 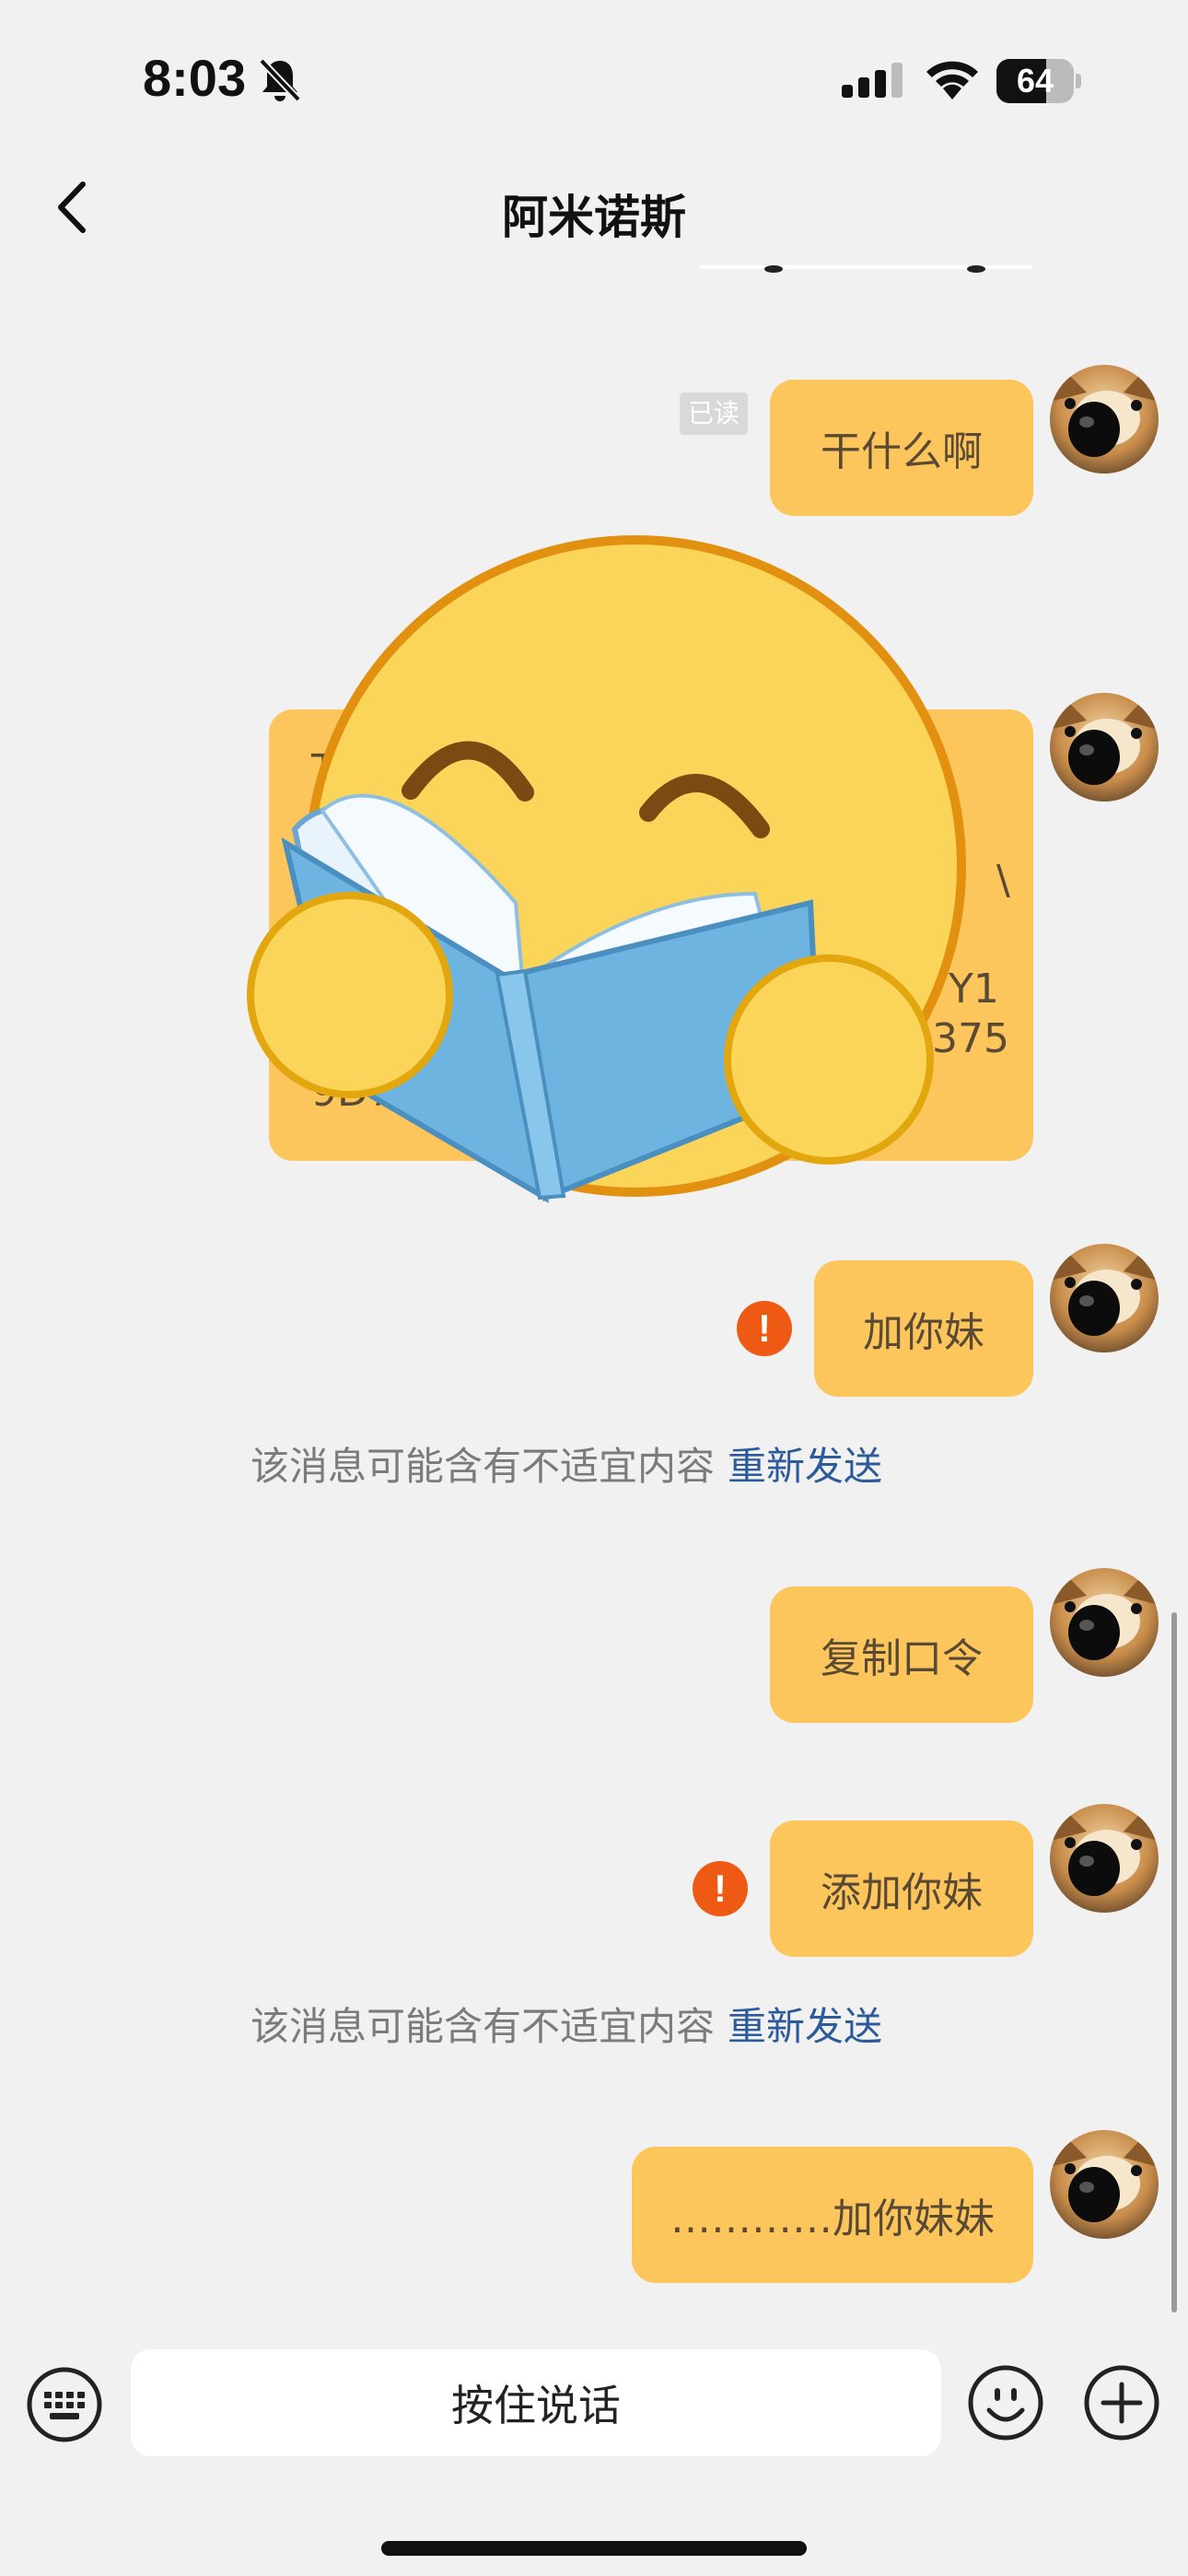 I want to click on read-receipt-badge: 已读, so click(x=714, y=413).